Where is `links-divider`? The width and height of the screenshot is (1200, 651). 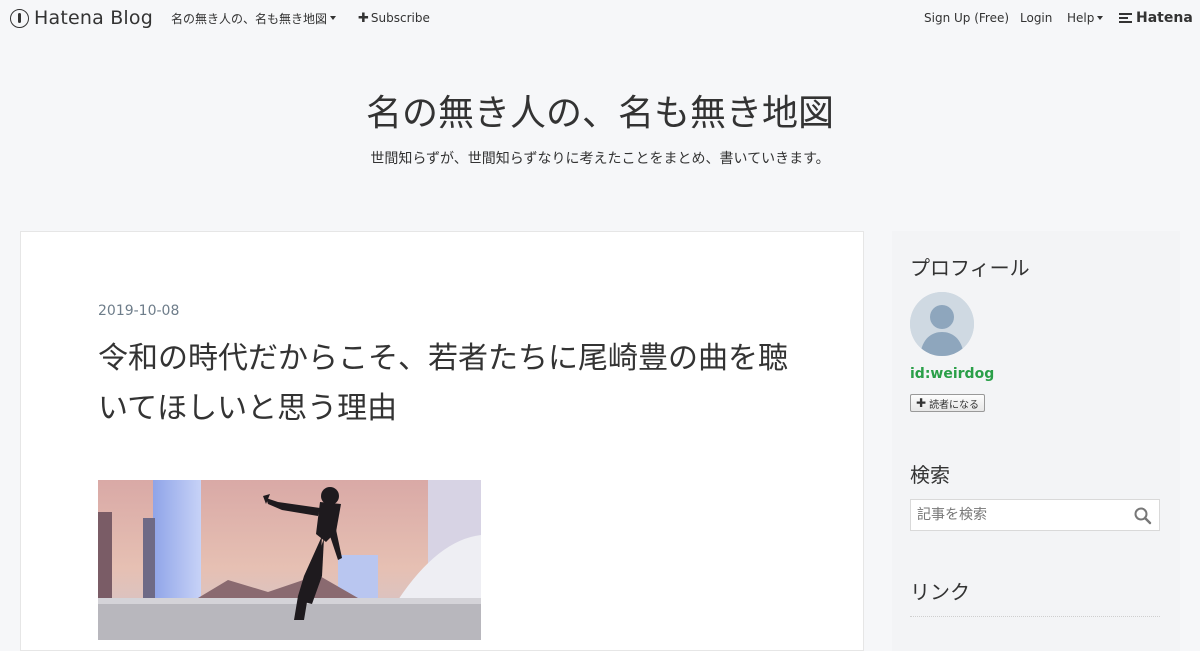
links-divider is located at coordinates (1035, 616).